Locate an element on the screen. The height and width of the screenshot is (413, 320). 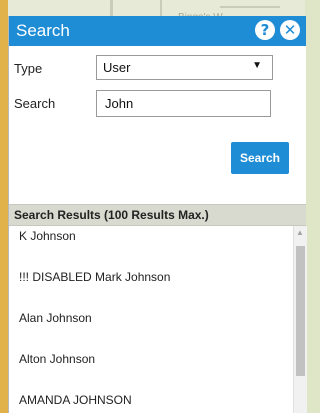
search-input is located at coordinates (183, 103).